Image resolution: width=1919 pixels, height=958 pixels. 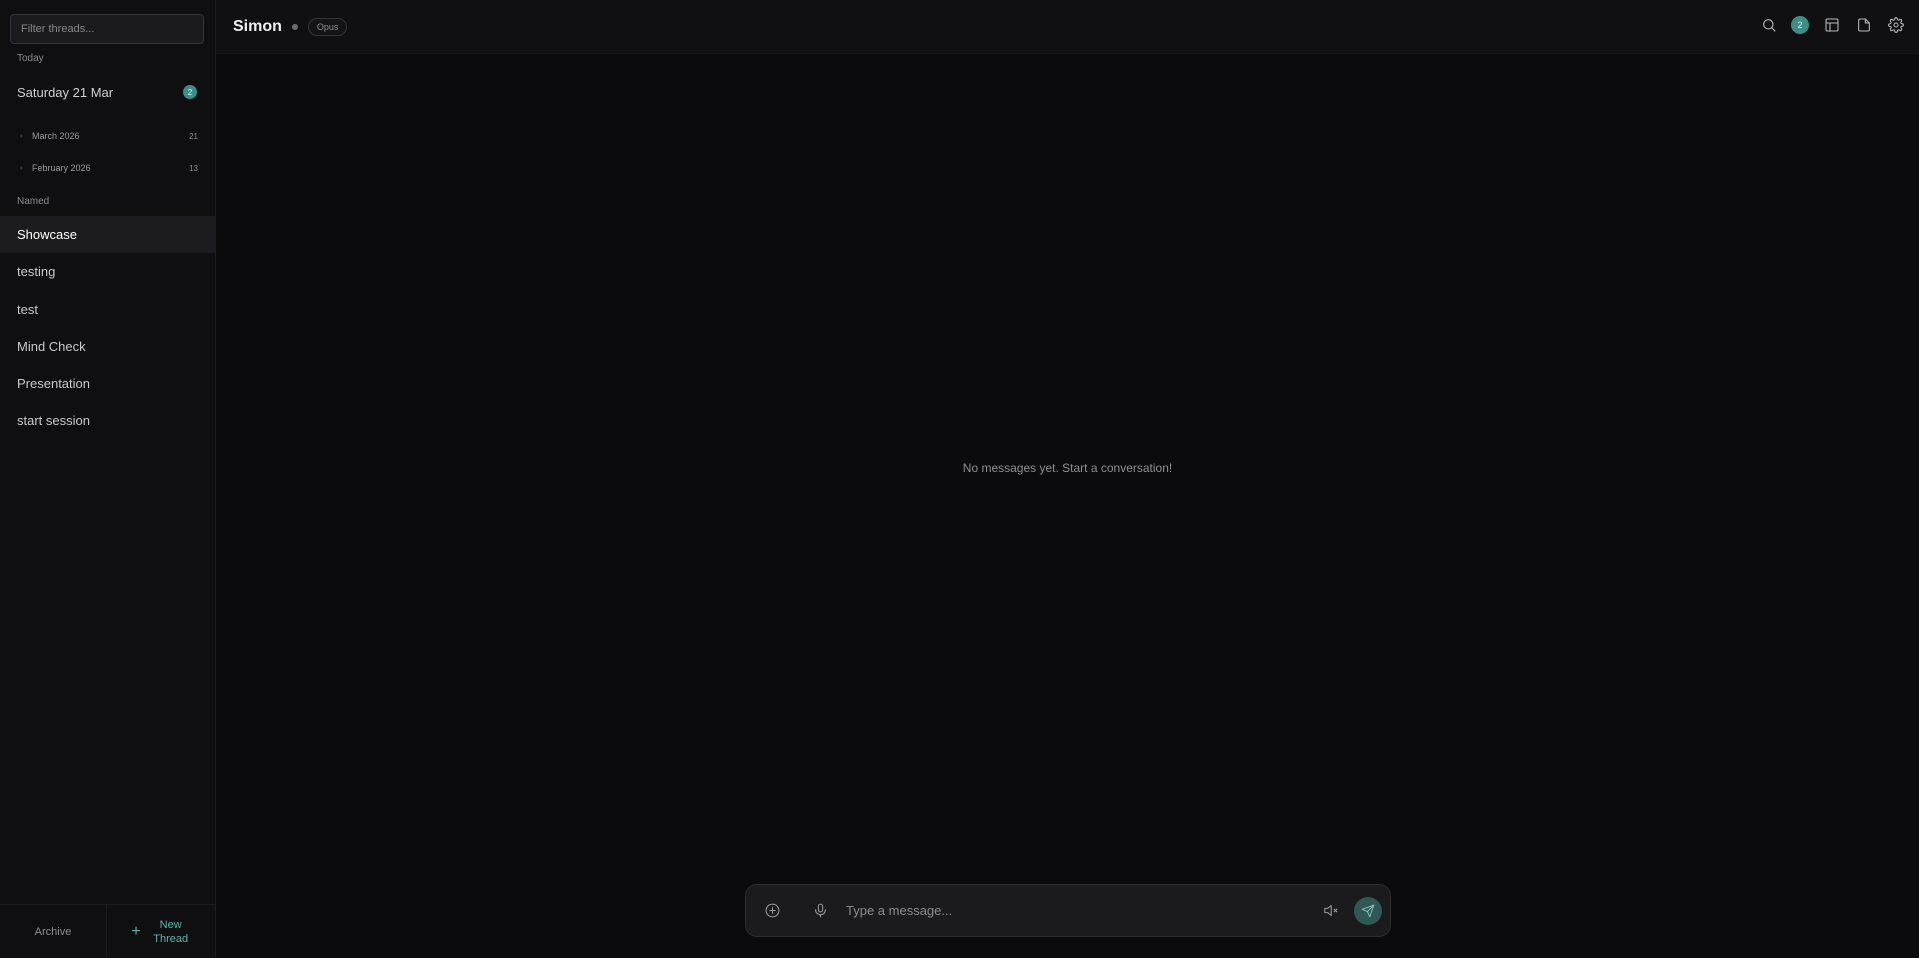 I want to click on month-count: 21, so click(x=193, y=136).